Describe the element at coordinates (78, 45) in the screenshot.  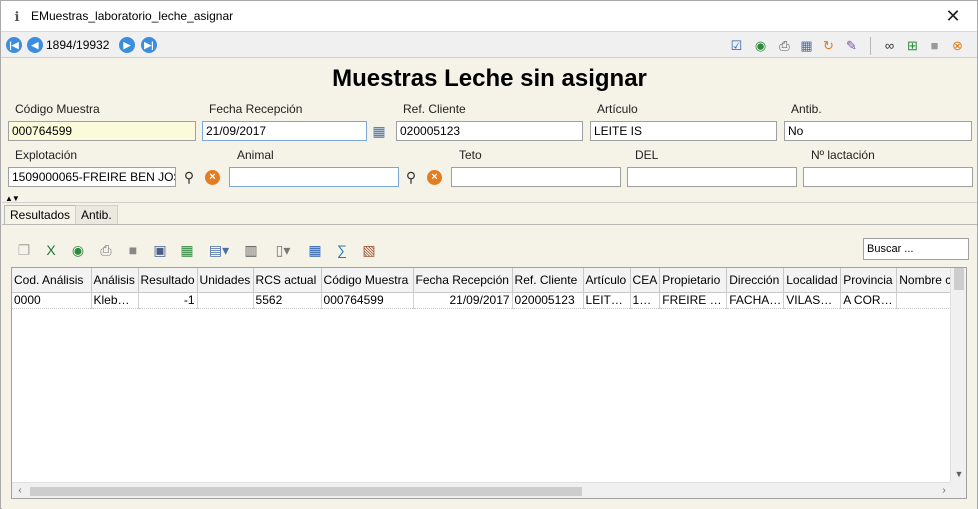
I see `record-counter: 1894/19932` at that location.